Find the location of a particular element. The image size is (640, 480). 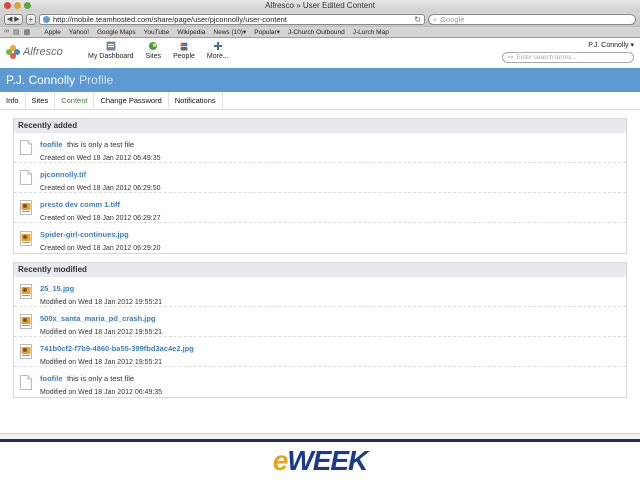

profile-suffix: Profile is located at coordinates (96, 80).